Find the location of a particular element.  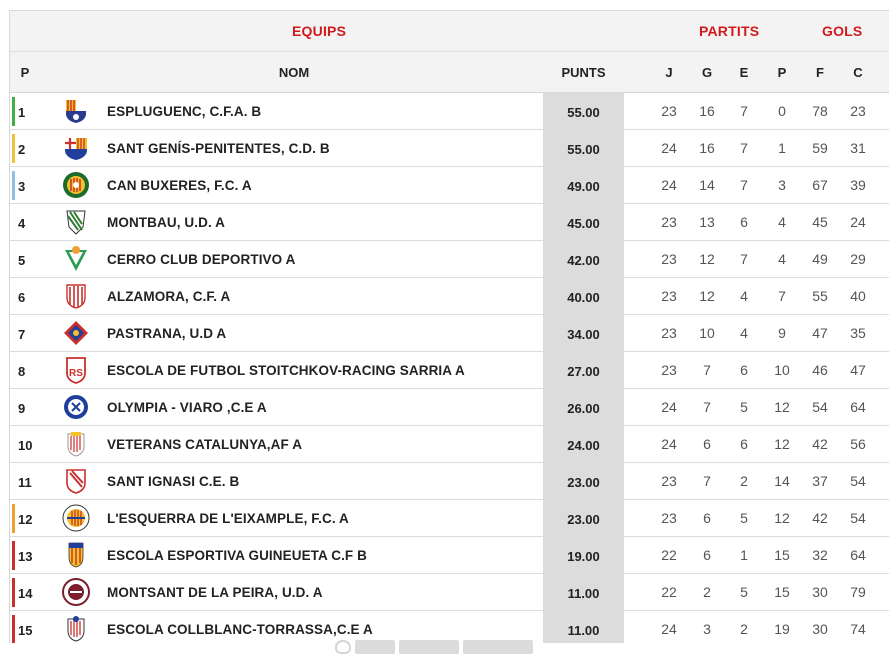

olympia-viaro-crest-icon is located at coordinates (76, 407).